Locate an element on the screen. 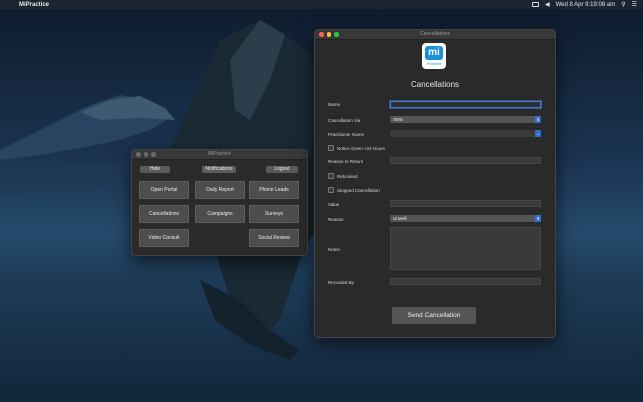  menu-bar: MiPractice ◀ Wed 8 Apr 9:19:08 am ⚲ ☰ is located at coordinates (321, 4).